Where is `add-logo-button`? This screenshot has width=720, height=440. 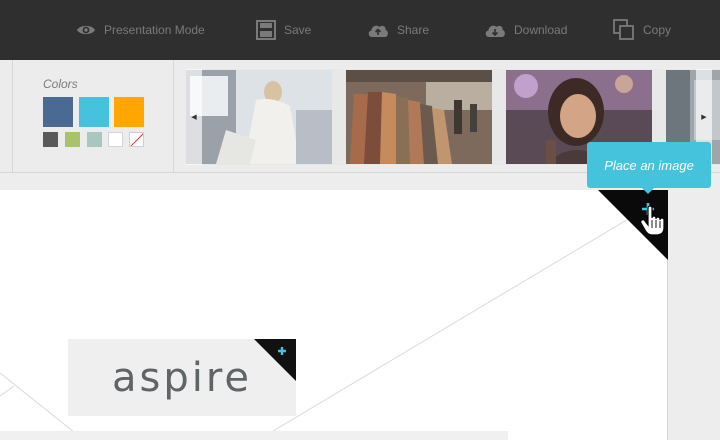 add-logo-button is located at coordinates (275, 360).